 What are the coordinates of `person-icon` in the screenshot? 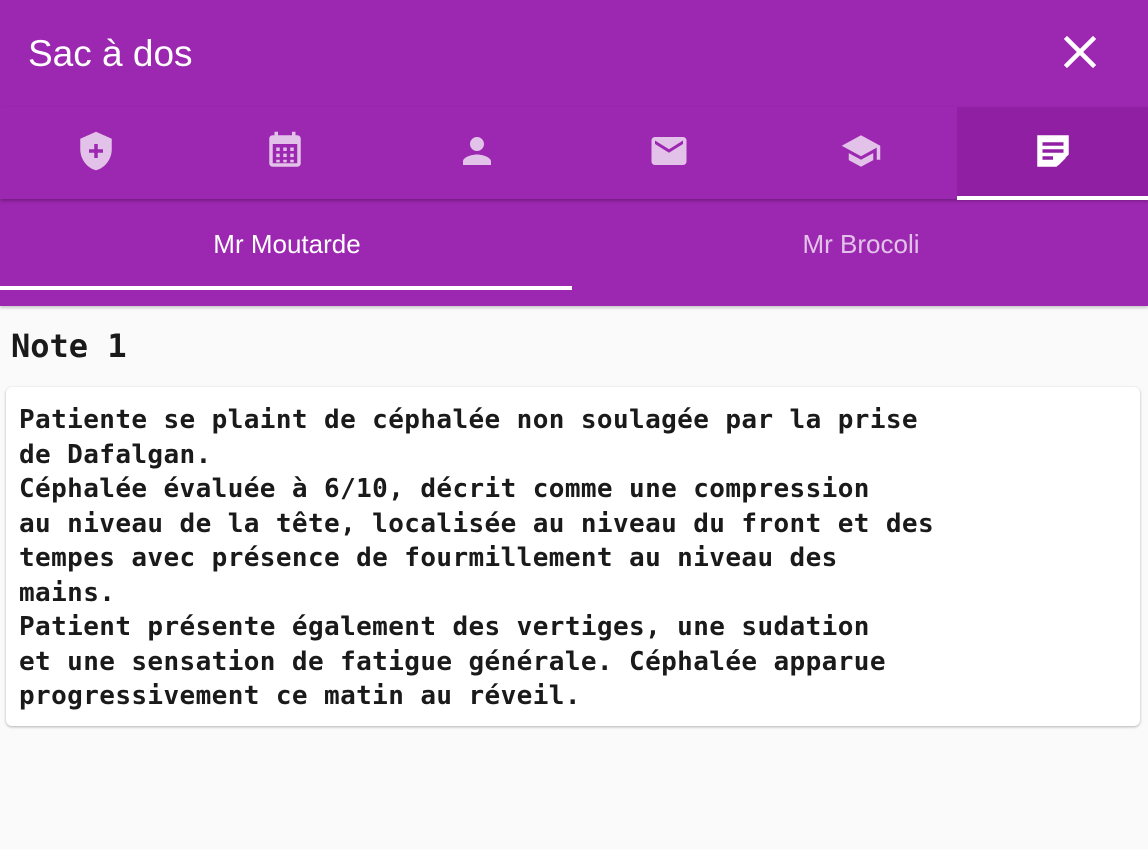 It's located at (476, 151).